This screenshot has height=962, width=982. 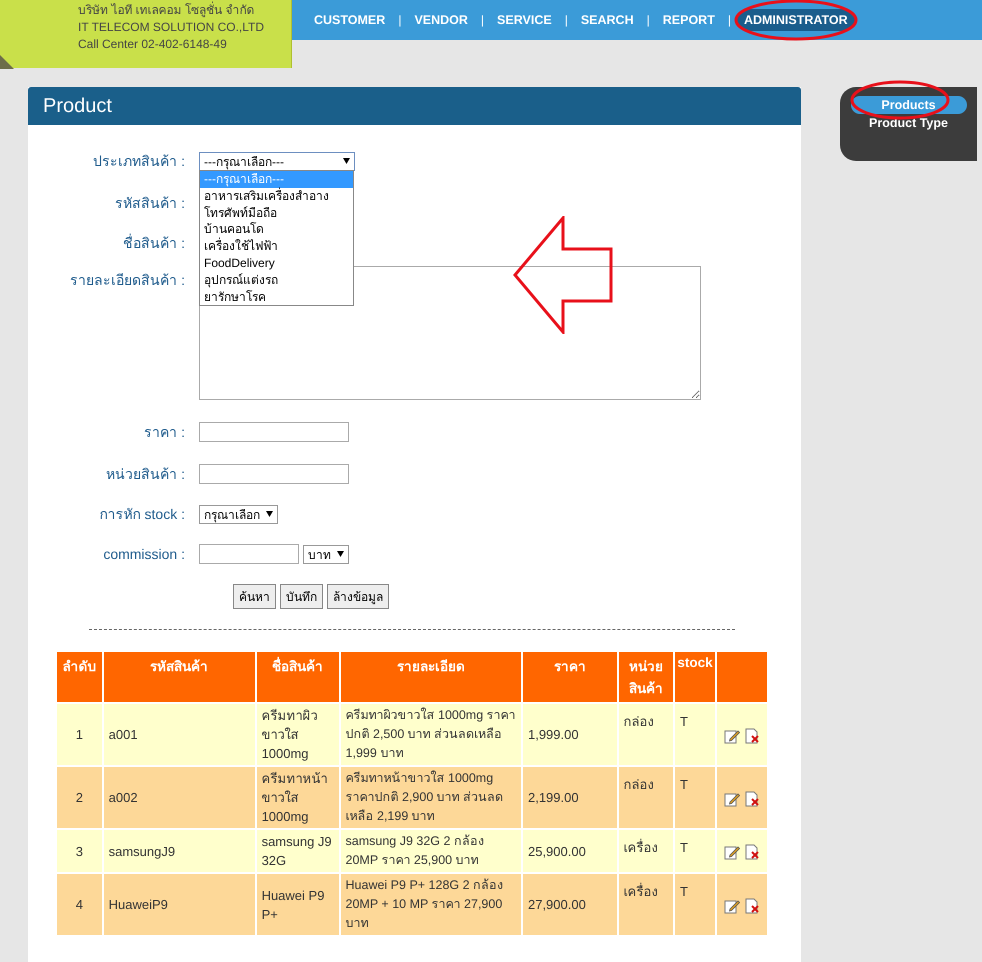 I want to click on dropdown-option: อุปกรณ์แต่งรถ, so click(x=276, y=280).